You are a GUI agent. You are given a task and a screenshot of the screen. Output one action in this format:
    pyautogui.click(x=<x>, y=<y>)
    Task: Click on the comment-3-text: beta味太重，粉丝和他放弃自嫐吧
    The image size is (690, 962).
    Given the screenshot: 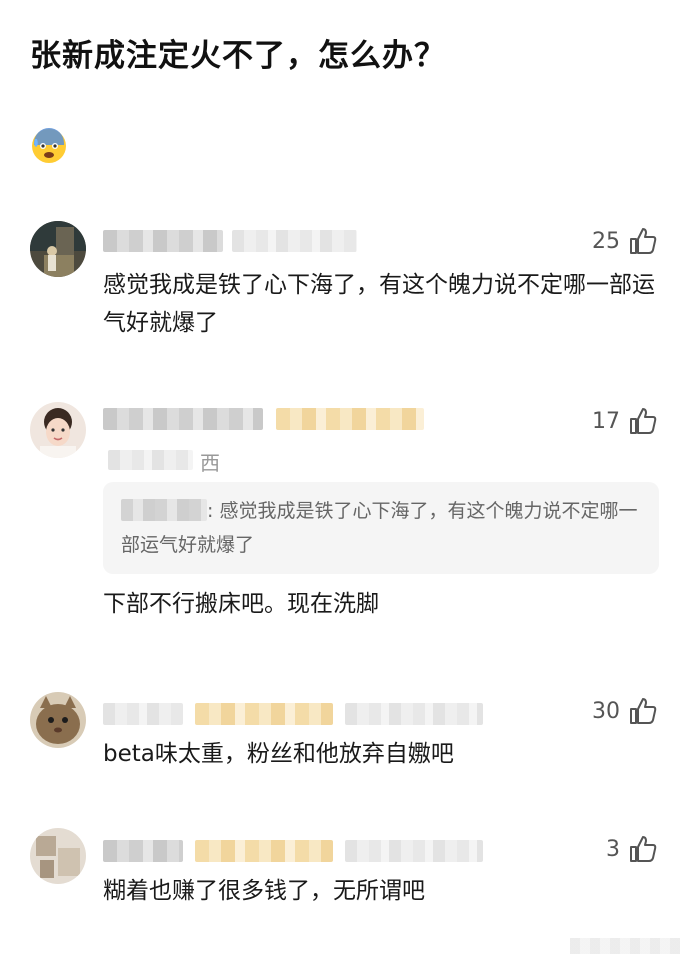 What is the action you would take?
    pyautogui.click(x=278, y=754)
    